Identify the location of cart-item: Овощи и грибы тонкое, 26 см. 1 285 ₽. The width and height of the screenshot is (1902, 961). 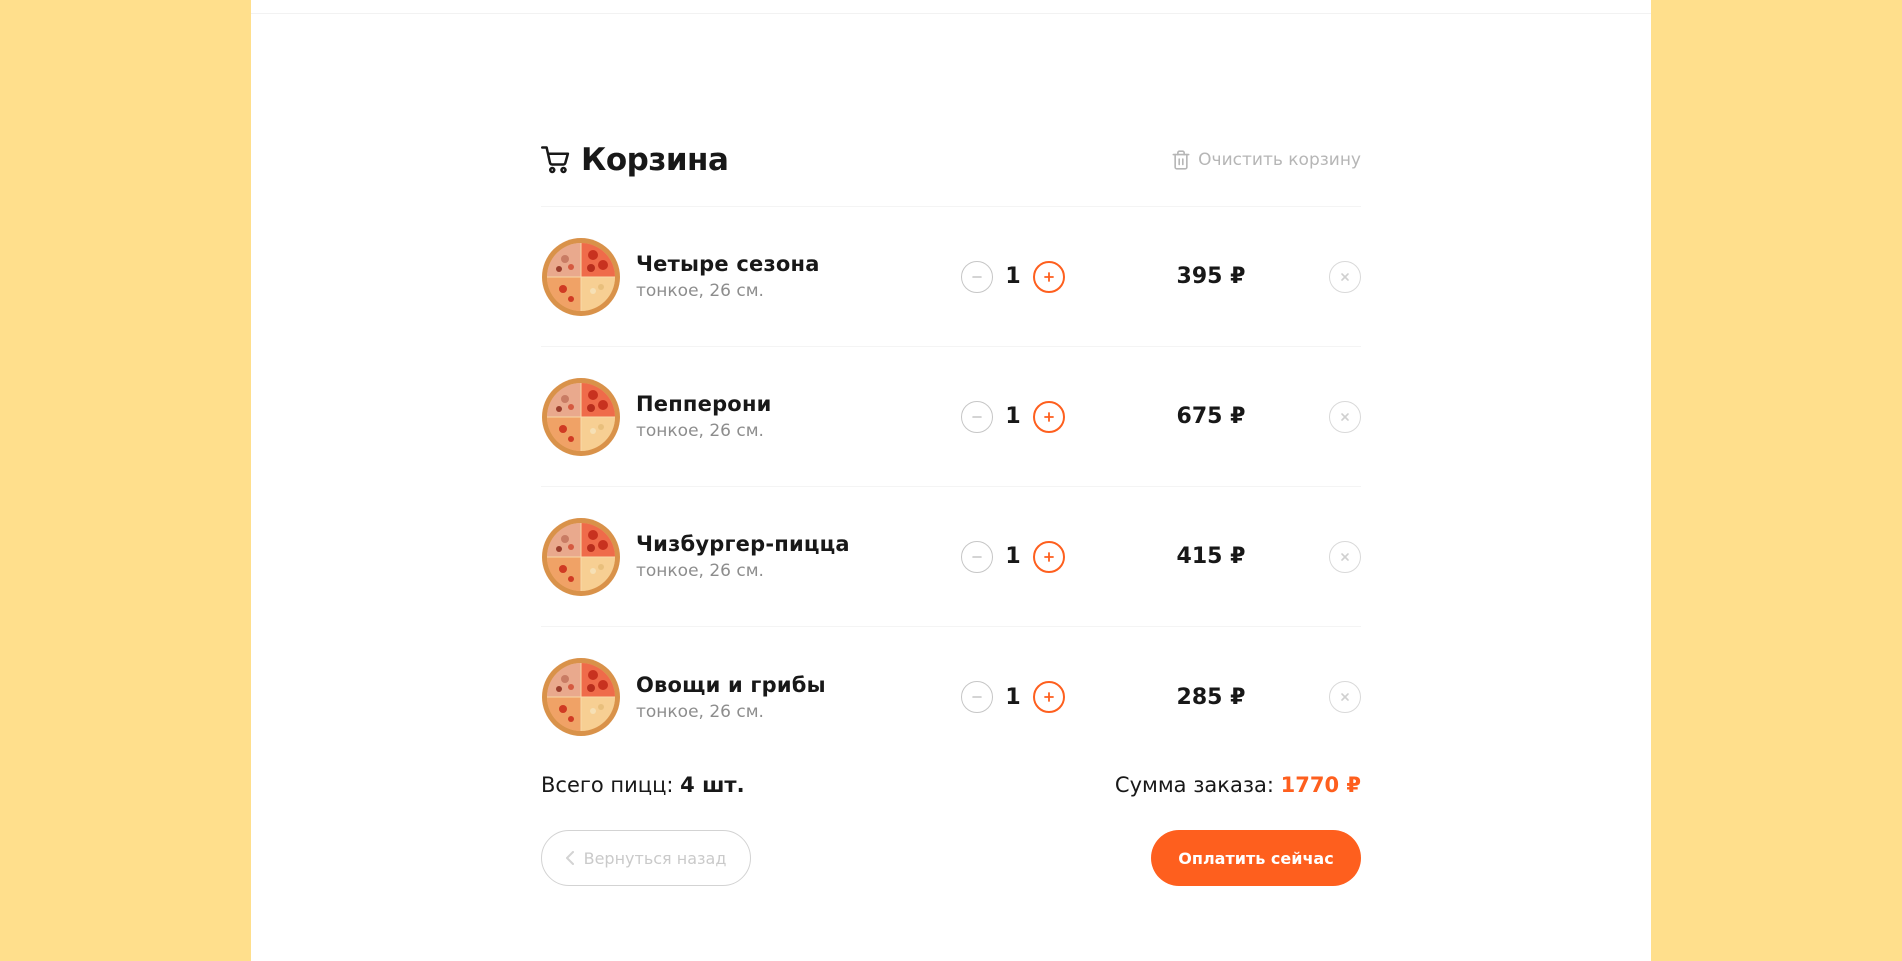
(951, 697).